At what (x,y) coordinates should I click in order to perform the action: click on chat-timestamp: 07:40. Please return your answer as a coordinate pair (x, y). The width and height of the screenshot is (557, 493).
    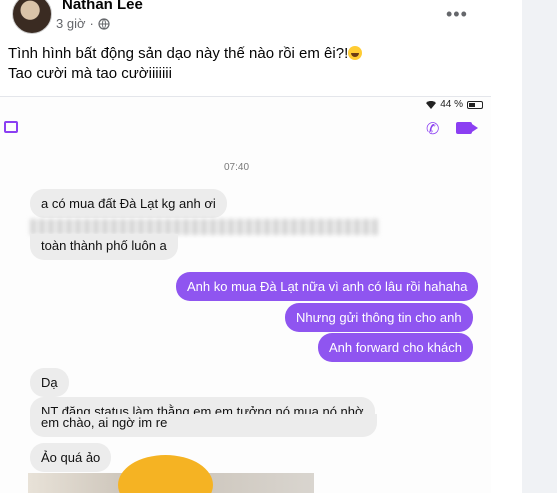
    Looking at the image, I should click on (237, 167).